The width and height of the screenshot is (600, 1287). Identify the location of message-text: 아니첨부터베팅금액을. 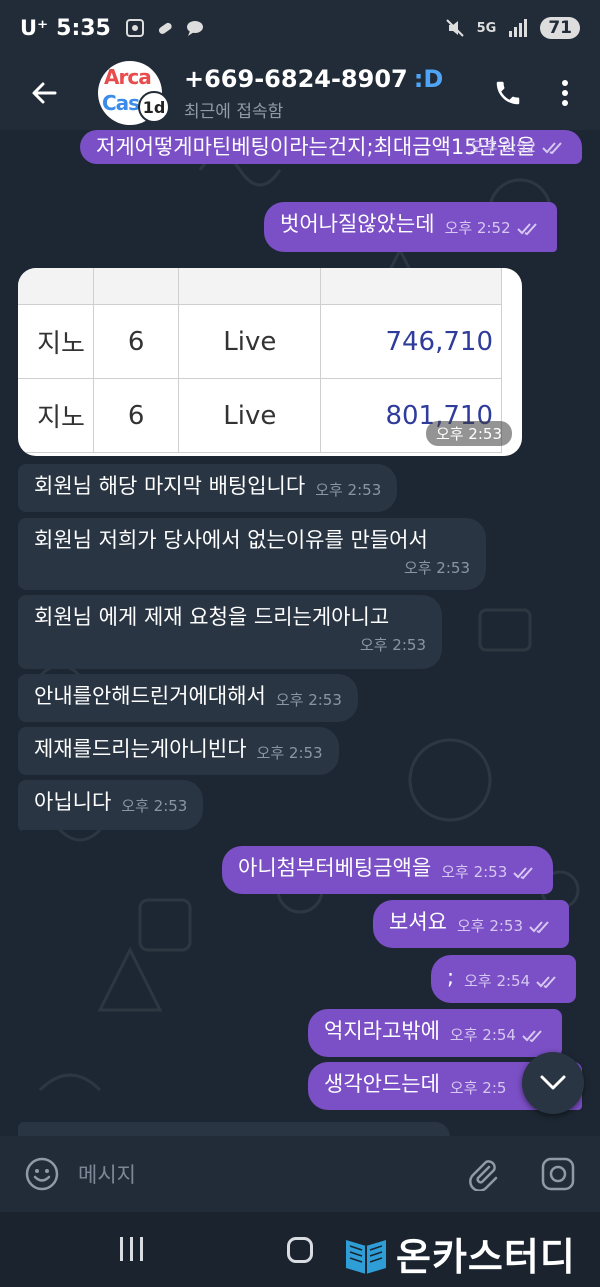
(335, 868).